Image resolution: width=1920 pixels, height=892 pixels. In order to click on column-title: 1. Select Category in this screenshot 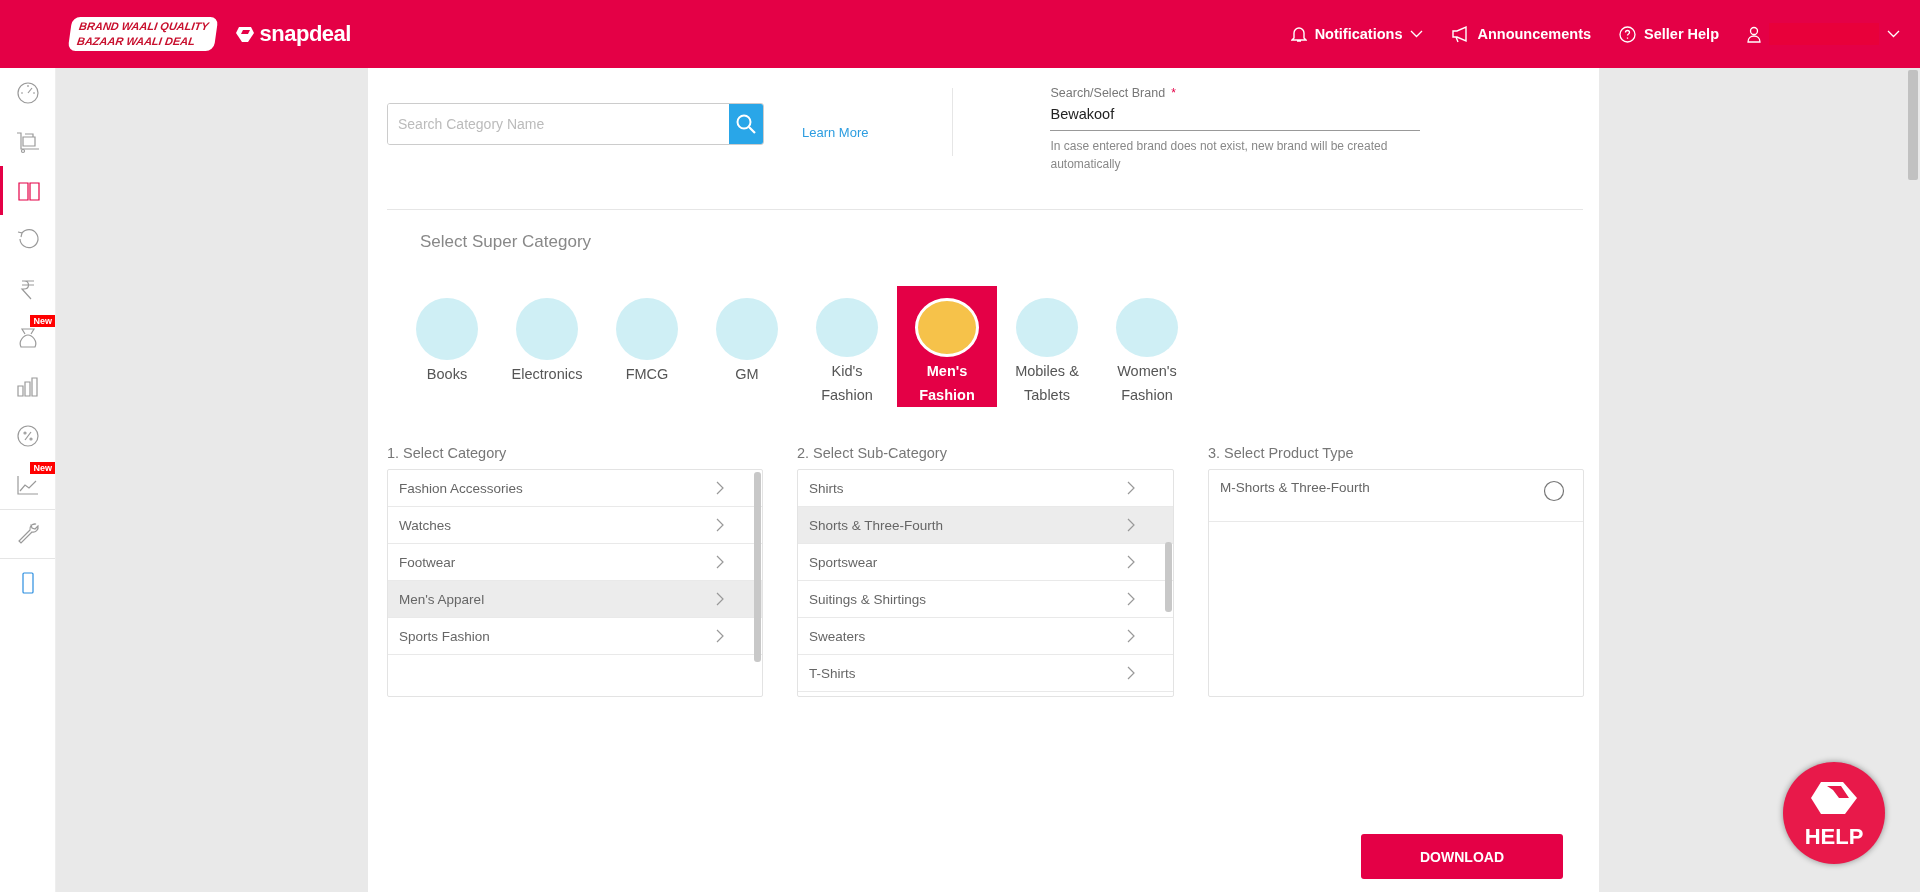, I will do `click(447, 453)`.